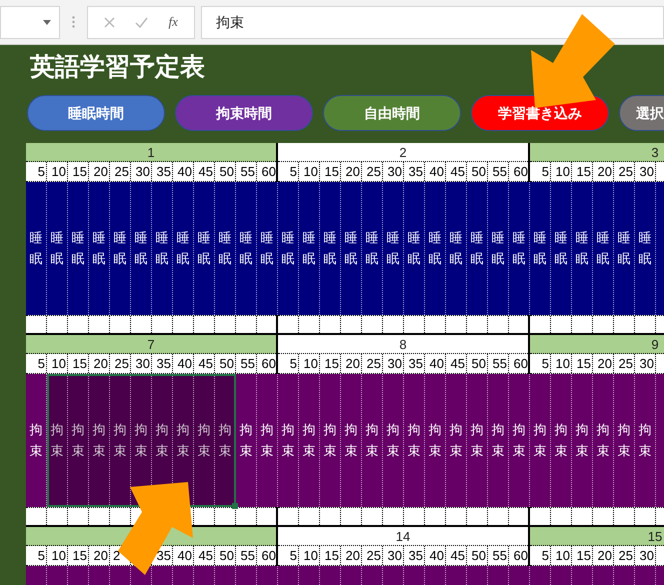 This screenshot has width=664, height=585. Describe the element at coordinates (141, 22) in the screenshot. I see `check-icon` at that location.